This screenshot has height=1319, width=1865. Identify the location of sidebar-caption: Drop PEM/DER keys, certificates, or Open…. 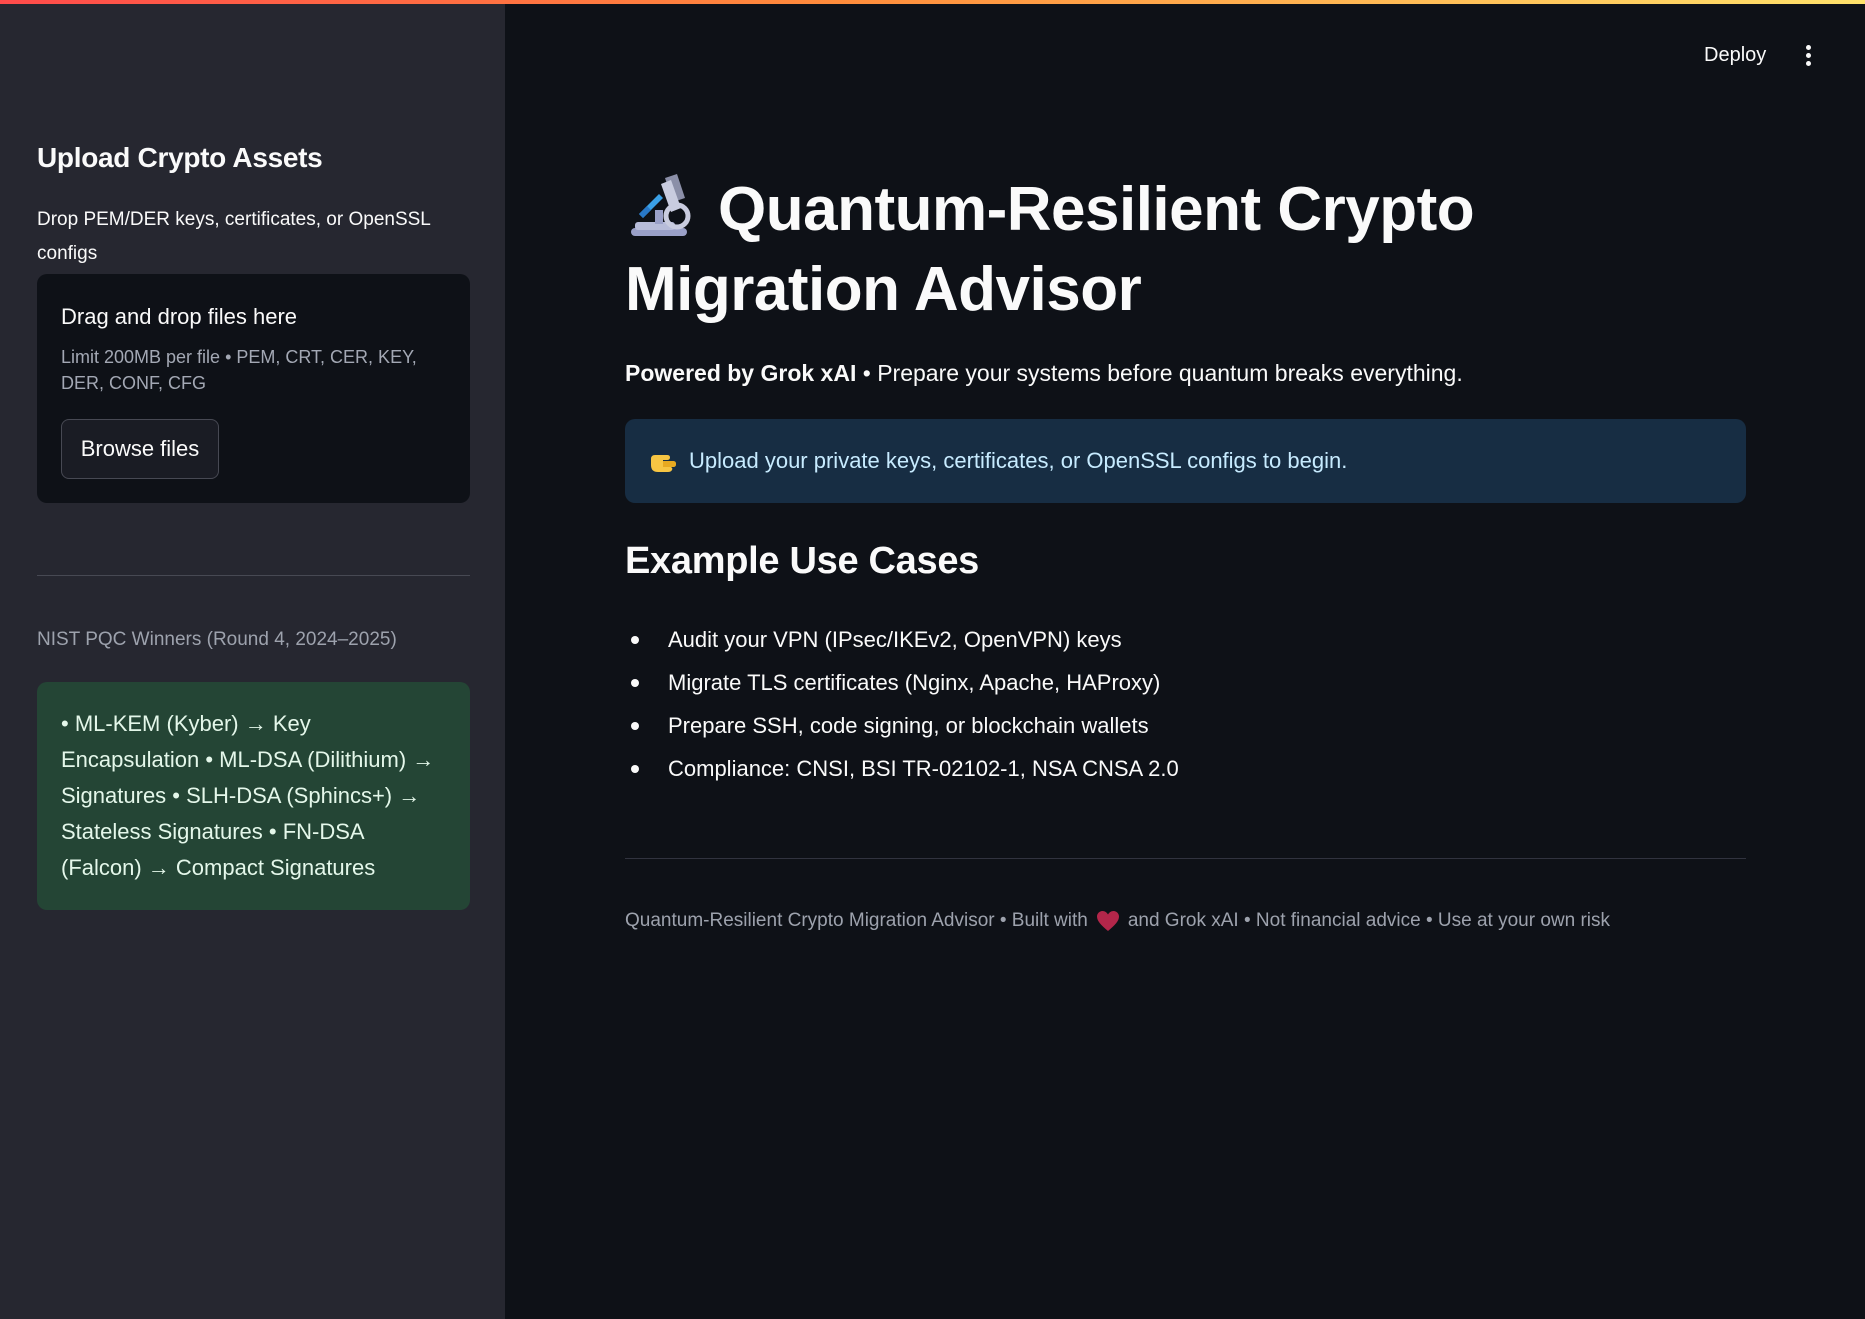
(234, 236).